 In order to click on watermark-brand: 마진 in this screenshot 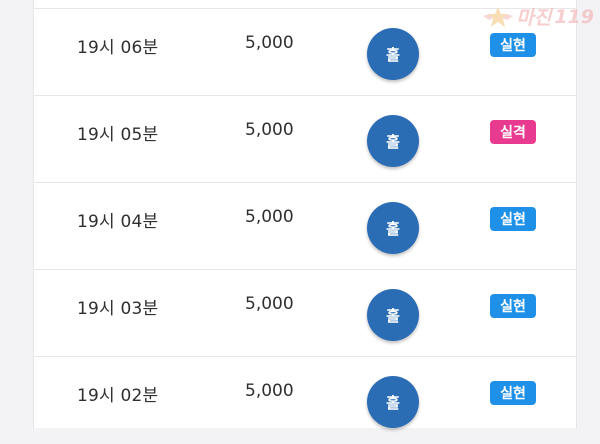, I will do `click(534, 18)`.